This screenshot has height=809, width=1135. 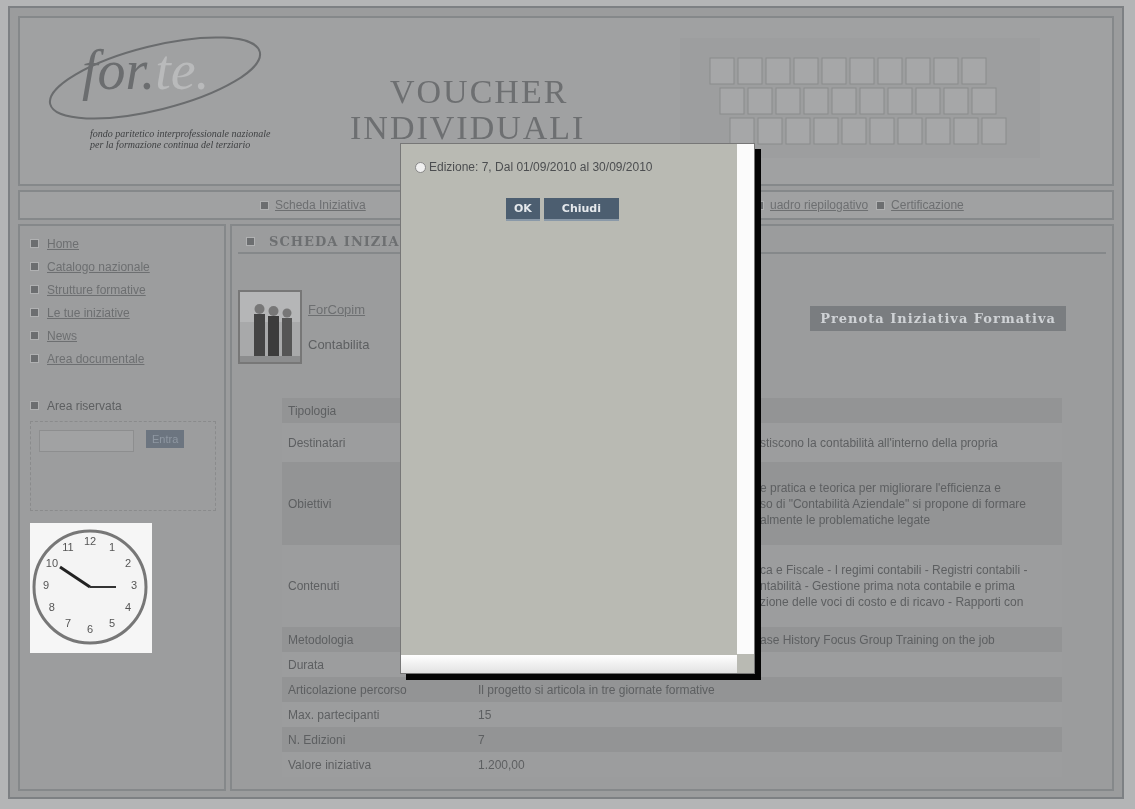 What do you see at coordinates (485, 714) in the screenshot?
I see `row-value: 15` at bounding box center [485, 714].